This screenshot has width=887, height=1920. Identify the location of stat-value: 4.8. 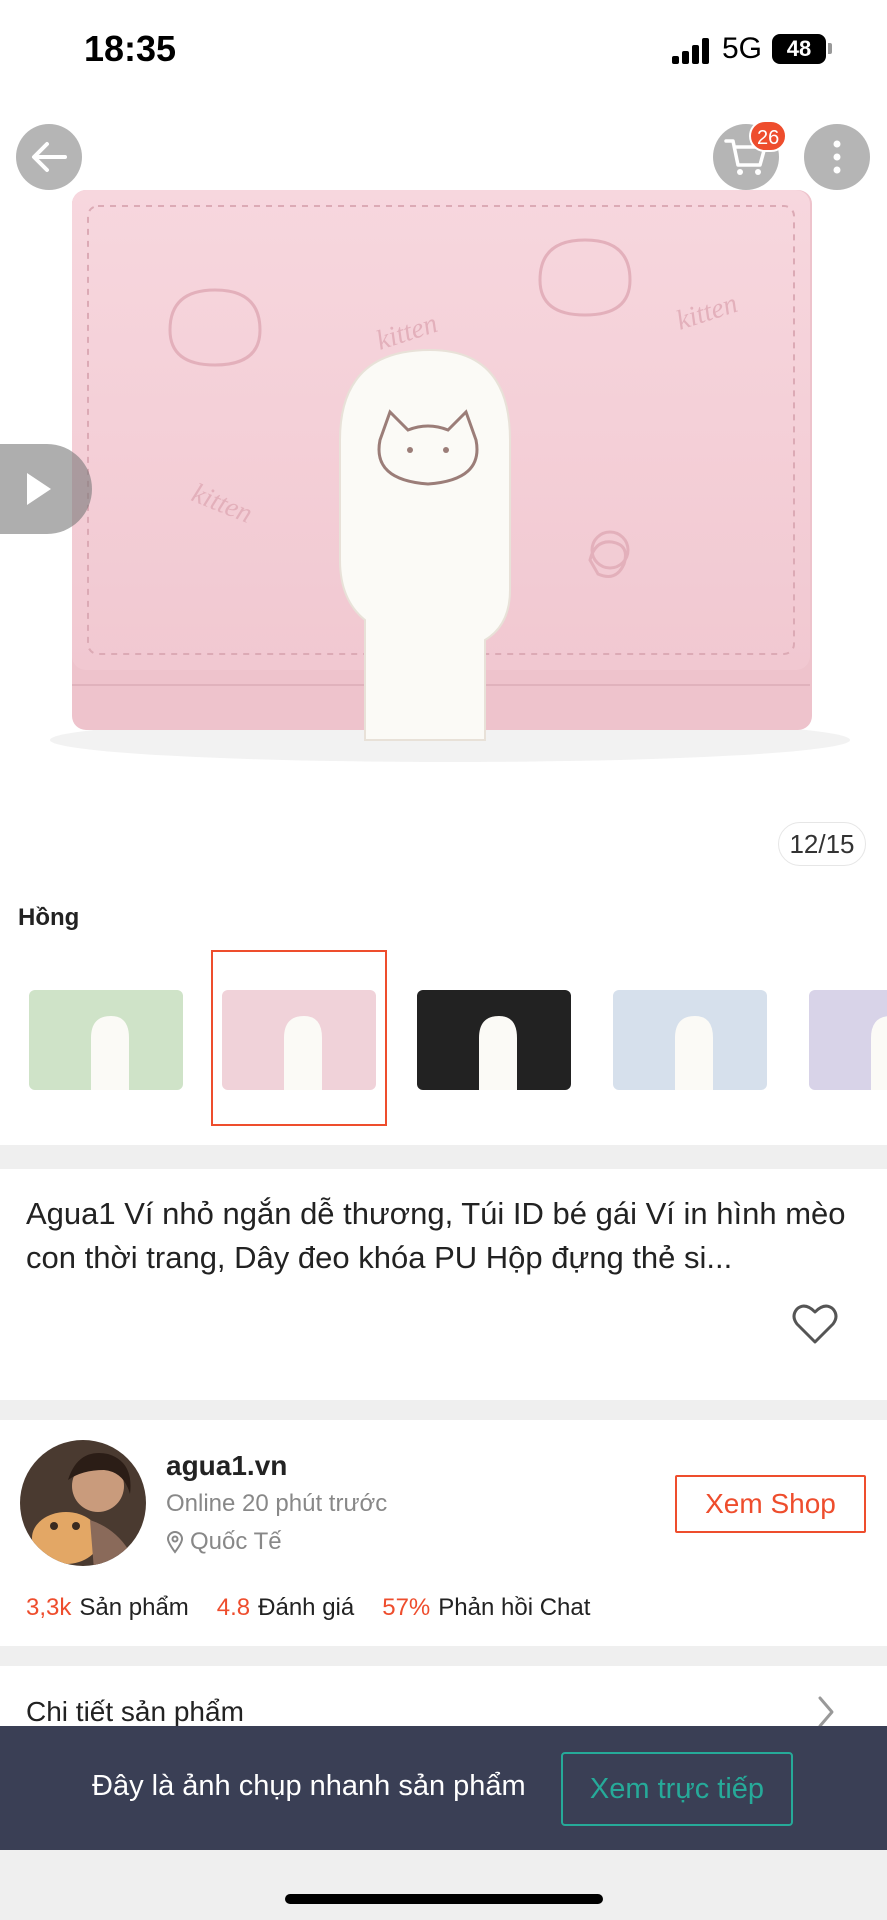
(233, 1607).